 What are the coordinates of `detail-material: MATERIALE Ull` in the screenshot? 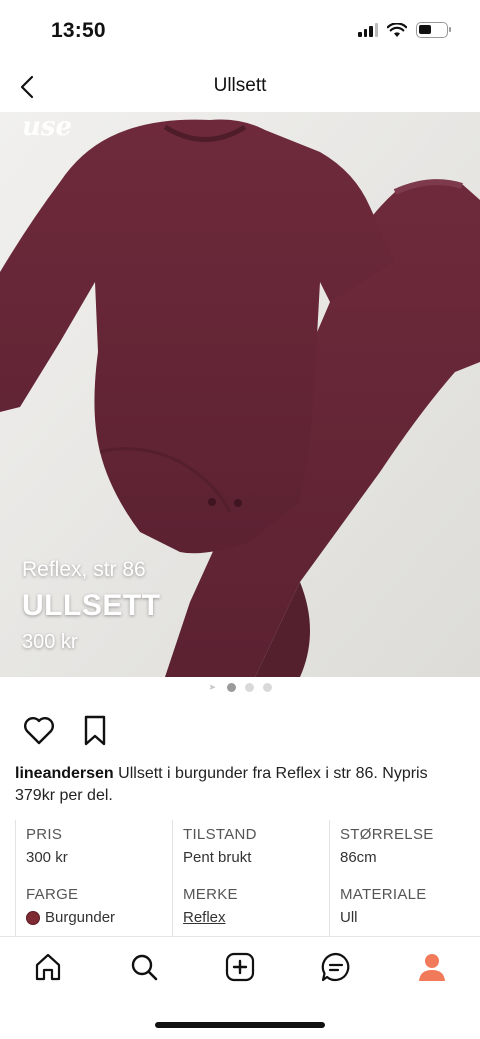 It's located at (397, 910).